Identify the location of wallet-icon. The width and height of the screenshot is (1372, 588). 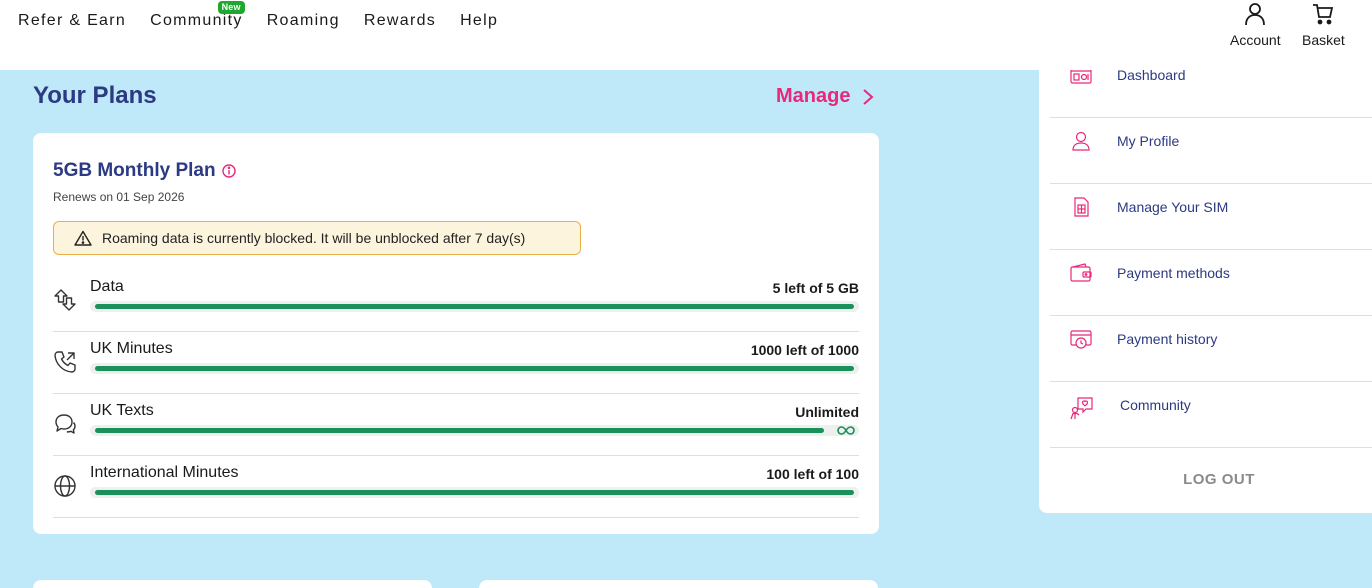
(1081, 272).